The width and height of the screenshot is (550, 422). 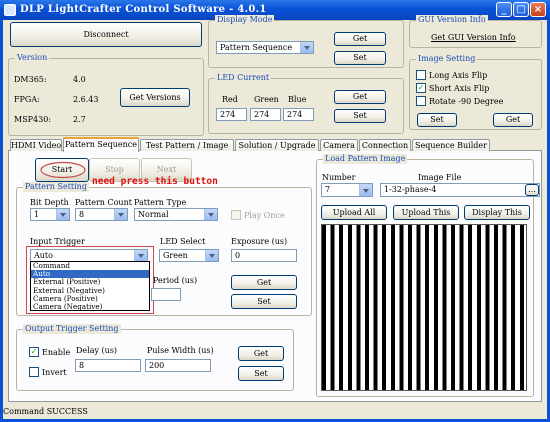 What do you see at coordinates (264, 282) in the screenshot?
I see `pattern-setting-get-button: Get` at bounding box center [264, 282].